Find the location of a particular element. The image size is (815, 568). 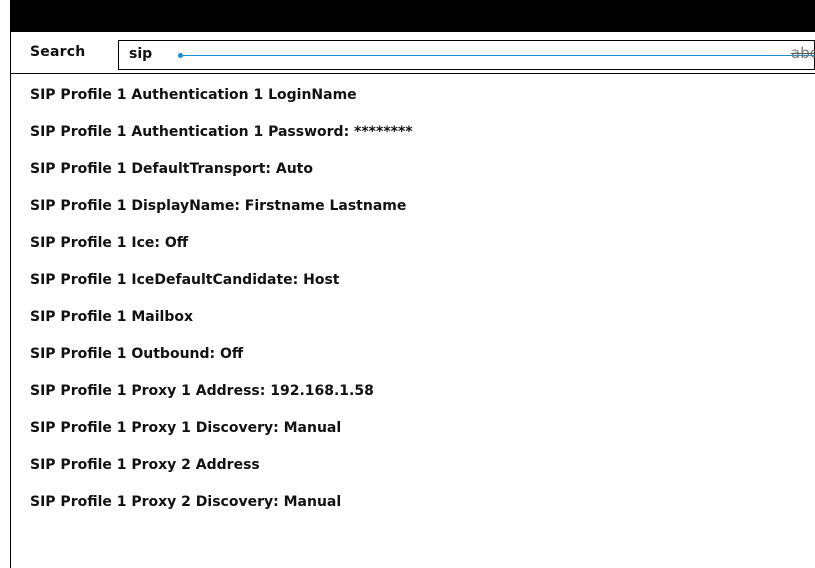

search-input-value: sip is located at coordinates (141, 54).